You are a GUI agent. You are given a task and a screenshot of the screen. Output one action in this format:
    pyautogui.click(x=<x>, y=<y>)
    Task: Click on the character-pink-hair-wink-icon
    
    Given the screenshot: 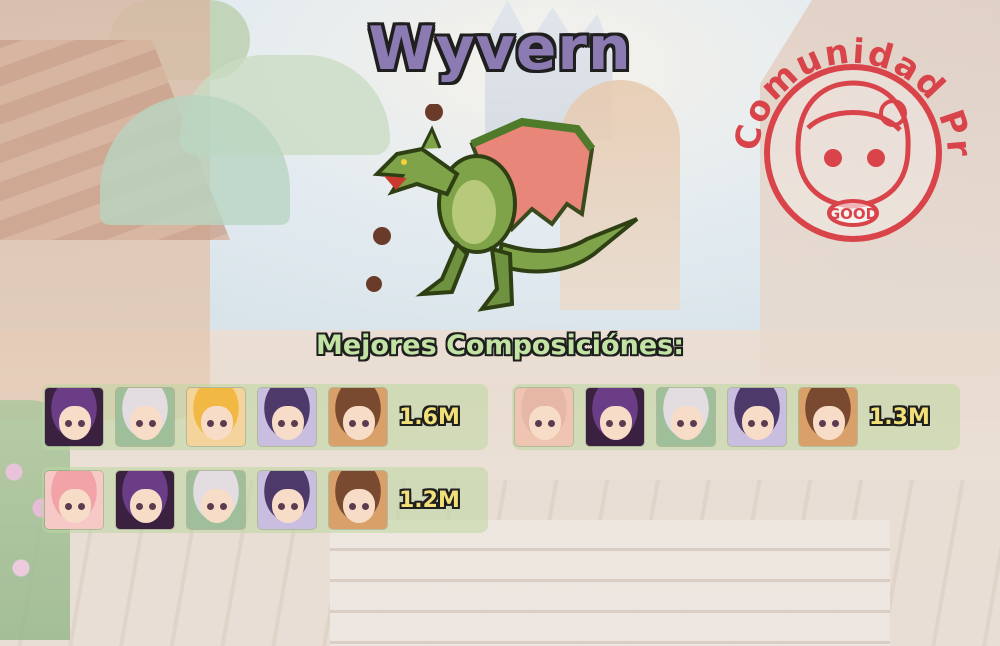 What is the action you would take?
    pyautogui.click(x=74, y=500)
    